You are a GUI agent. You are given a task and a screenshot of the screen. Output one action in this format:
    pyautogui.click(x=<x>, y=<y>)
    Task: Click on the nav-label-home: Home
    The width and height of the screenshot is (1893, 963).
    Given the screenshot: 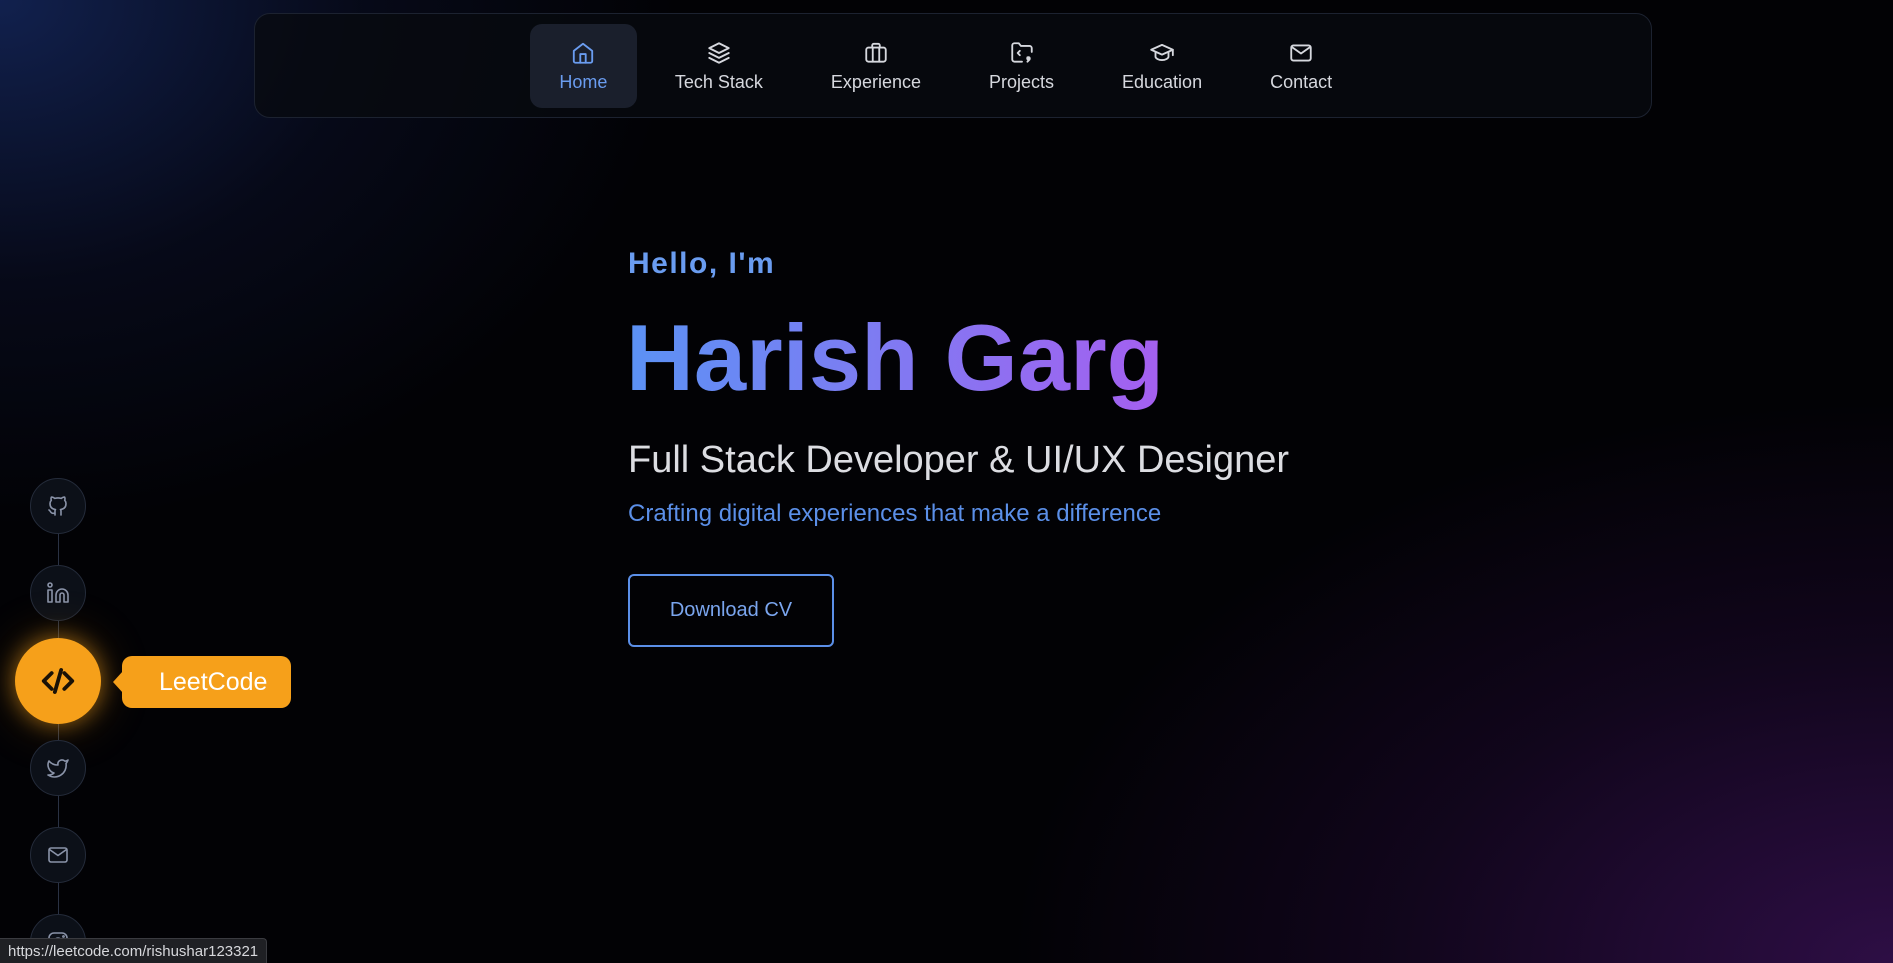 What is the action you would take?
    pyautogui.click(x=583, y=81)
    